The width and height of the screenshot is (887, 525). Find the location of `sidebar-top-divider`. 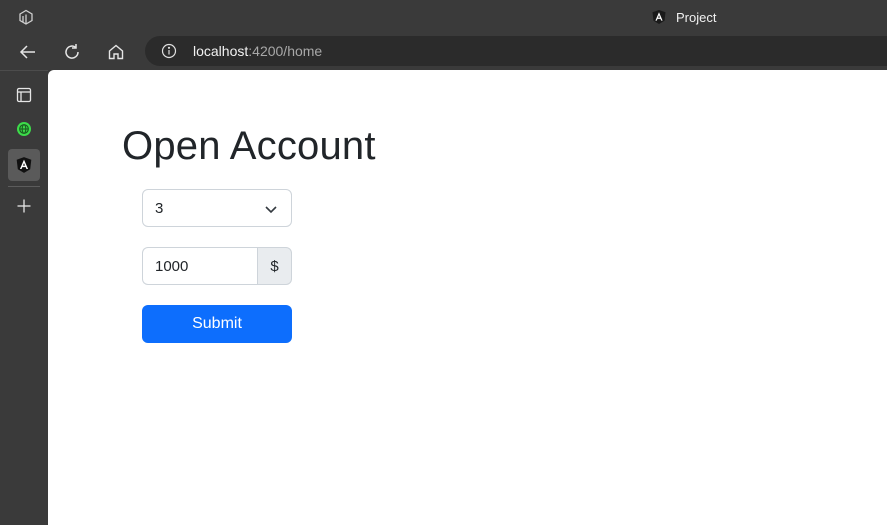

sidebar-top-divider is located at coordinates (24, 70).